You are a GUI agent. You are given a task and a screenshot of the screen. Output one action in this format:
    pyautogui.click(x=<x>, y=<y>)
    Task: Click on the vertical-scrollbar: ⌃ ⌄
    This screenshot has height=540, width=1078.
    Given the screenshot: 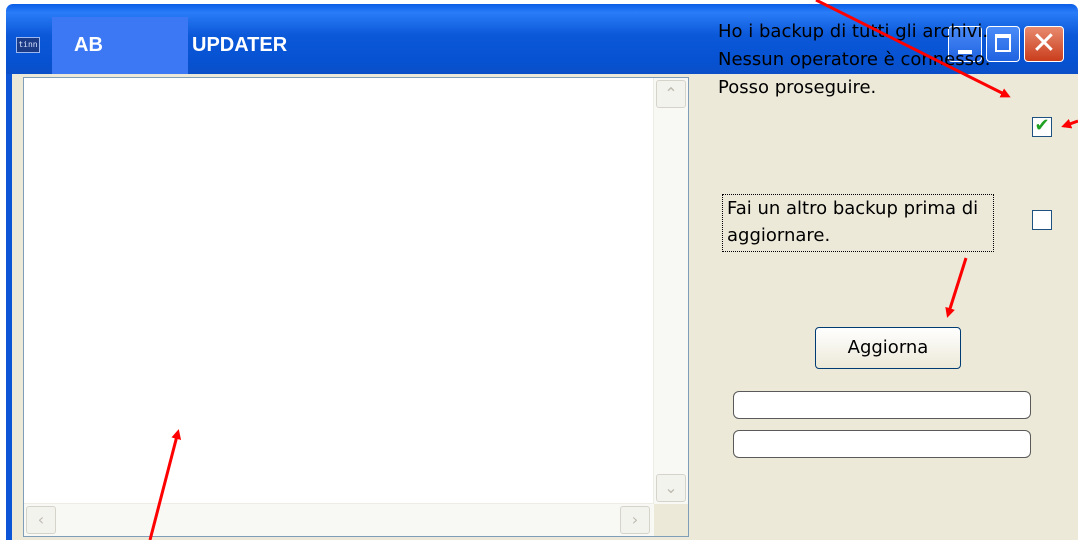 What is the action you would take?
    pyautogui.click(x=670, y=291)
    